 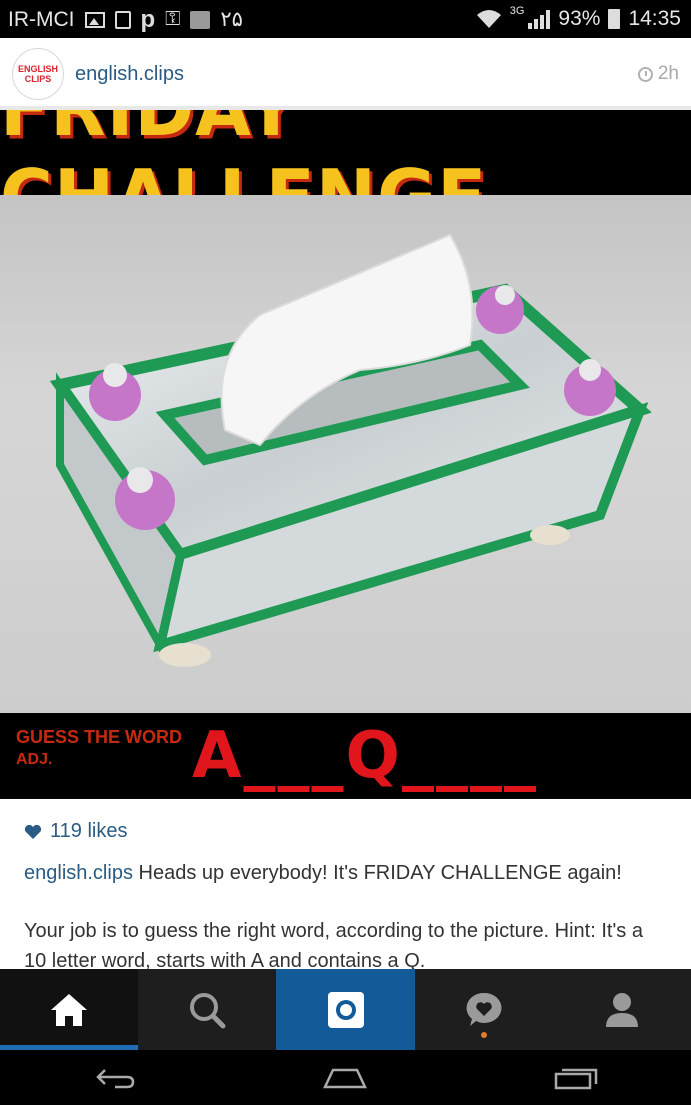 I want to click on back-icon, so click(x=115, y=1078).